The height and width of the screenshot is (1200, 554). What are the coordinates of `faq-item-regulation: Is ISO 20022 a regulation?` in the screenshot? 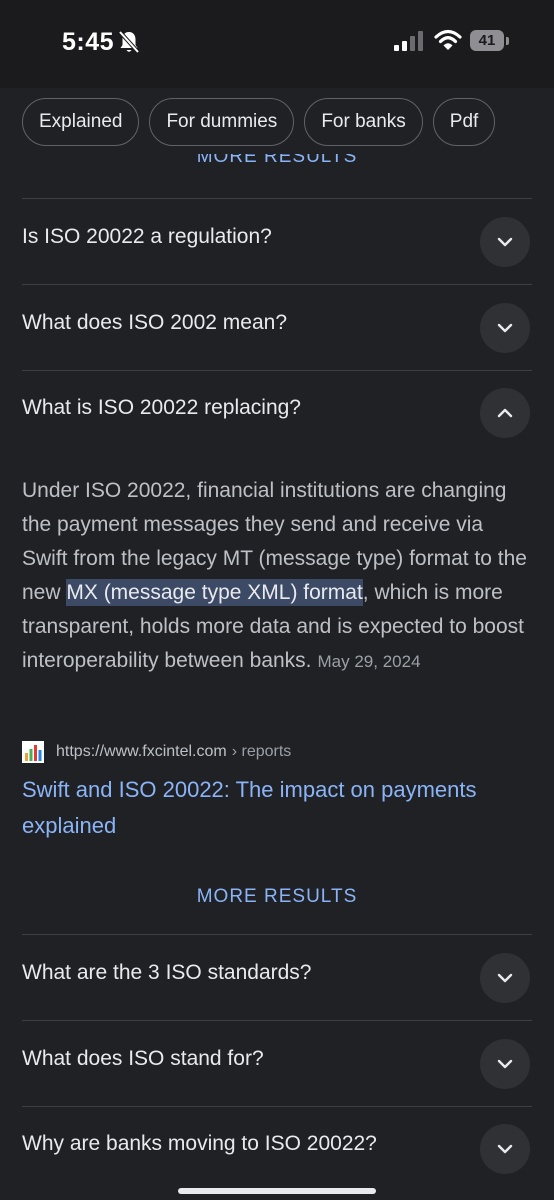 It's located at (277, 241).